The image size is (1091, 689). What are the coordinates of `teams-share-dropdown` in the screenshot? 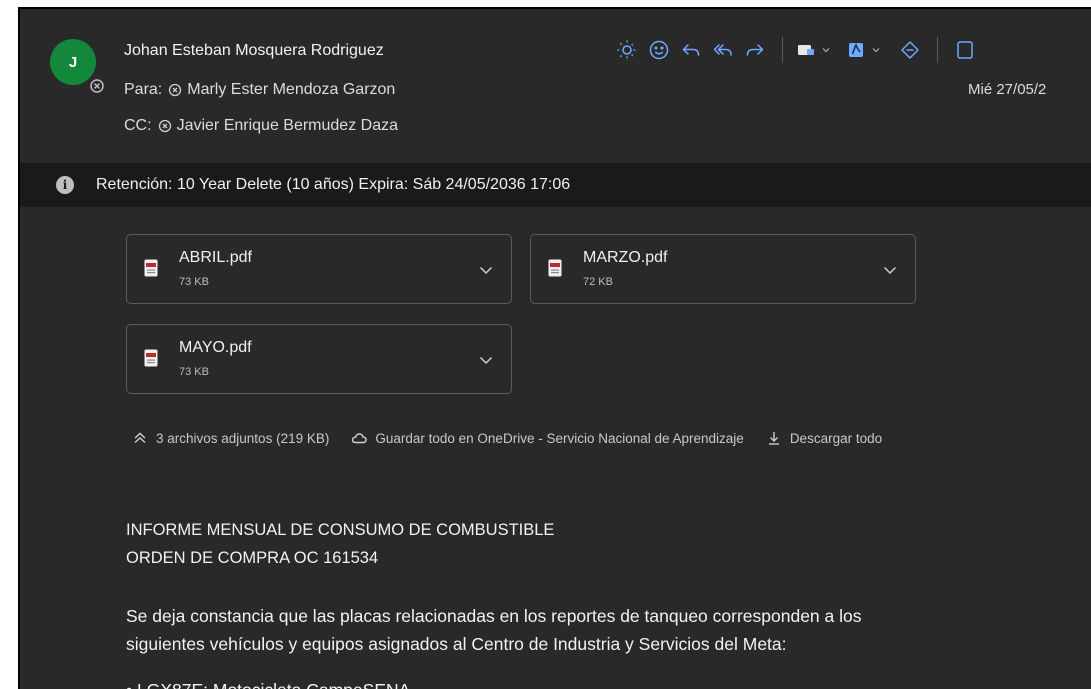 It's located at (813, 50).